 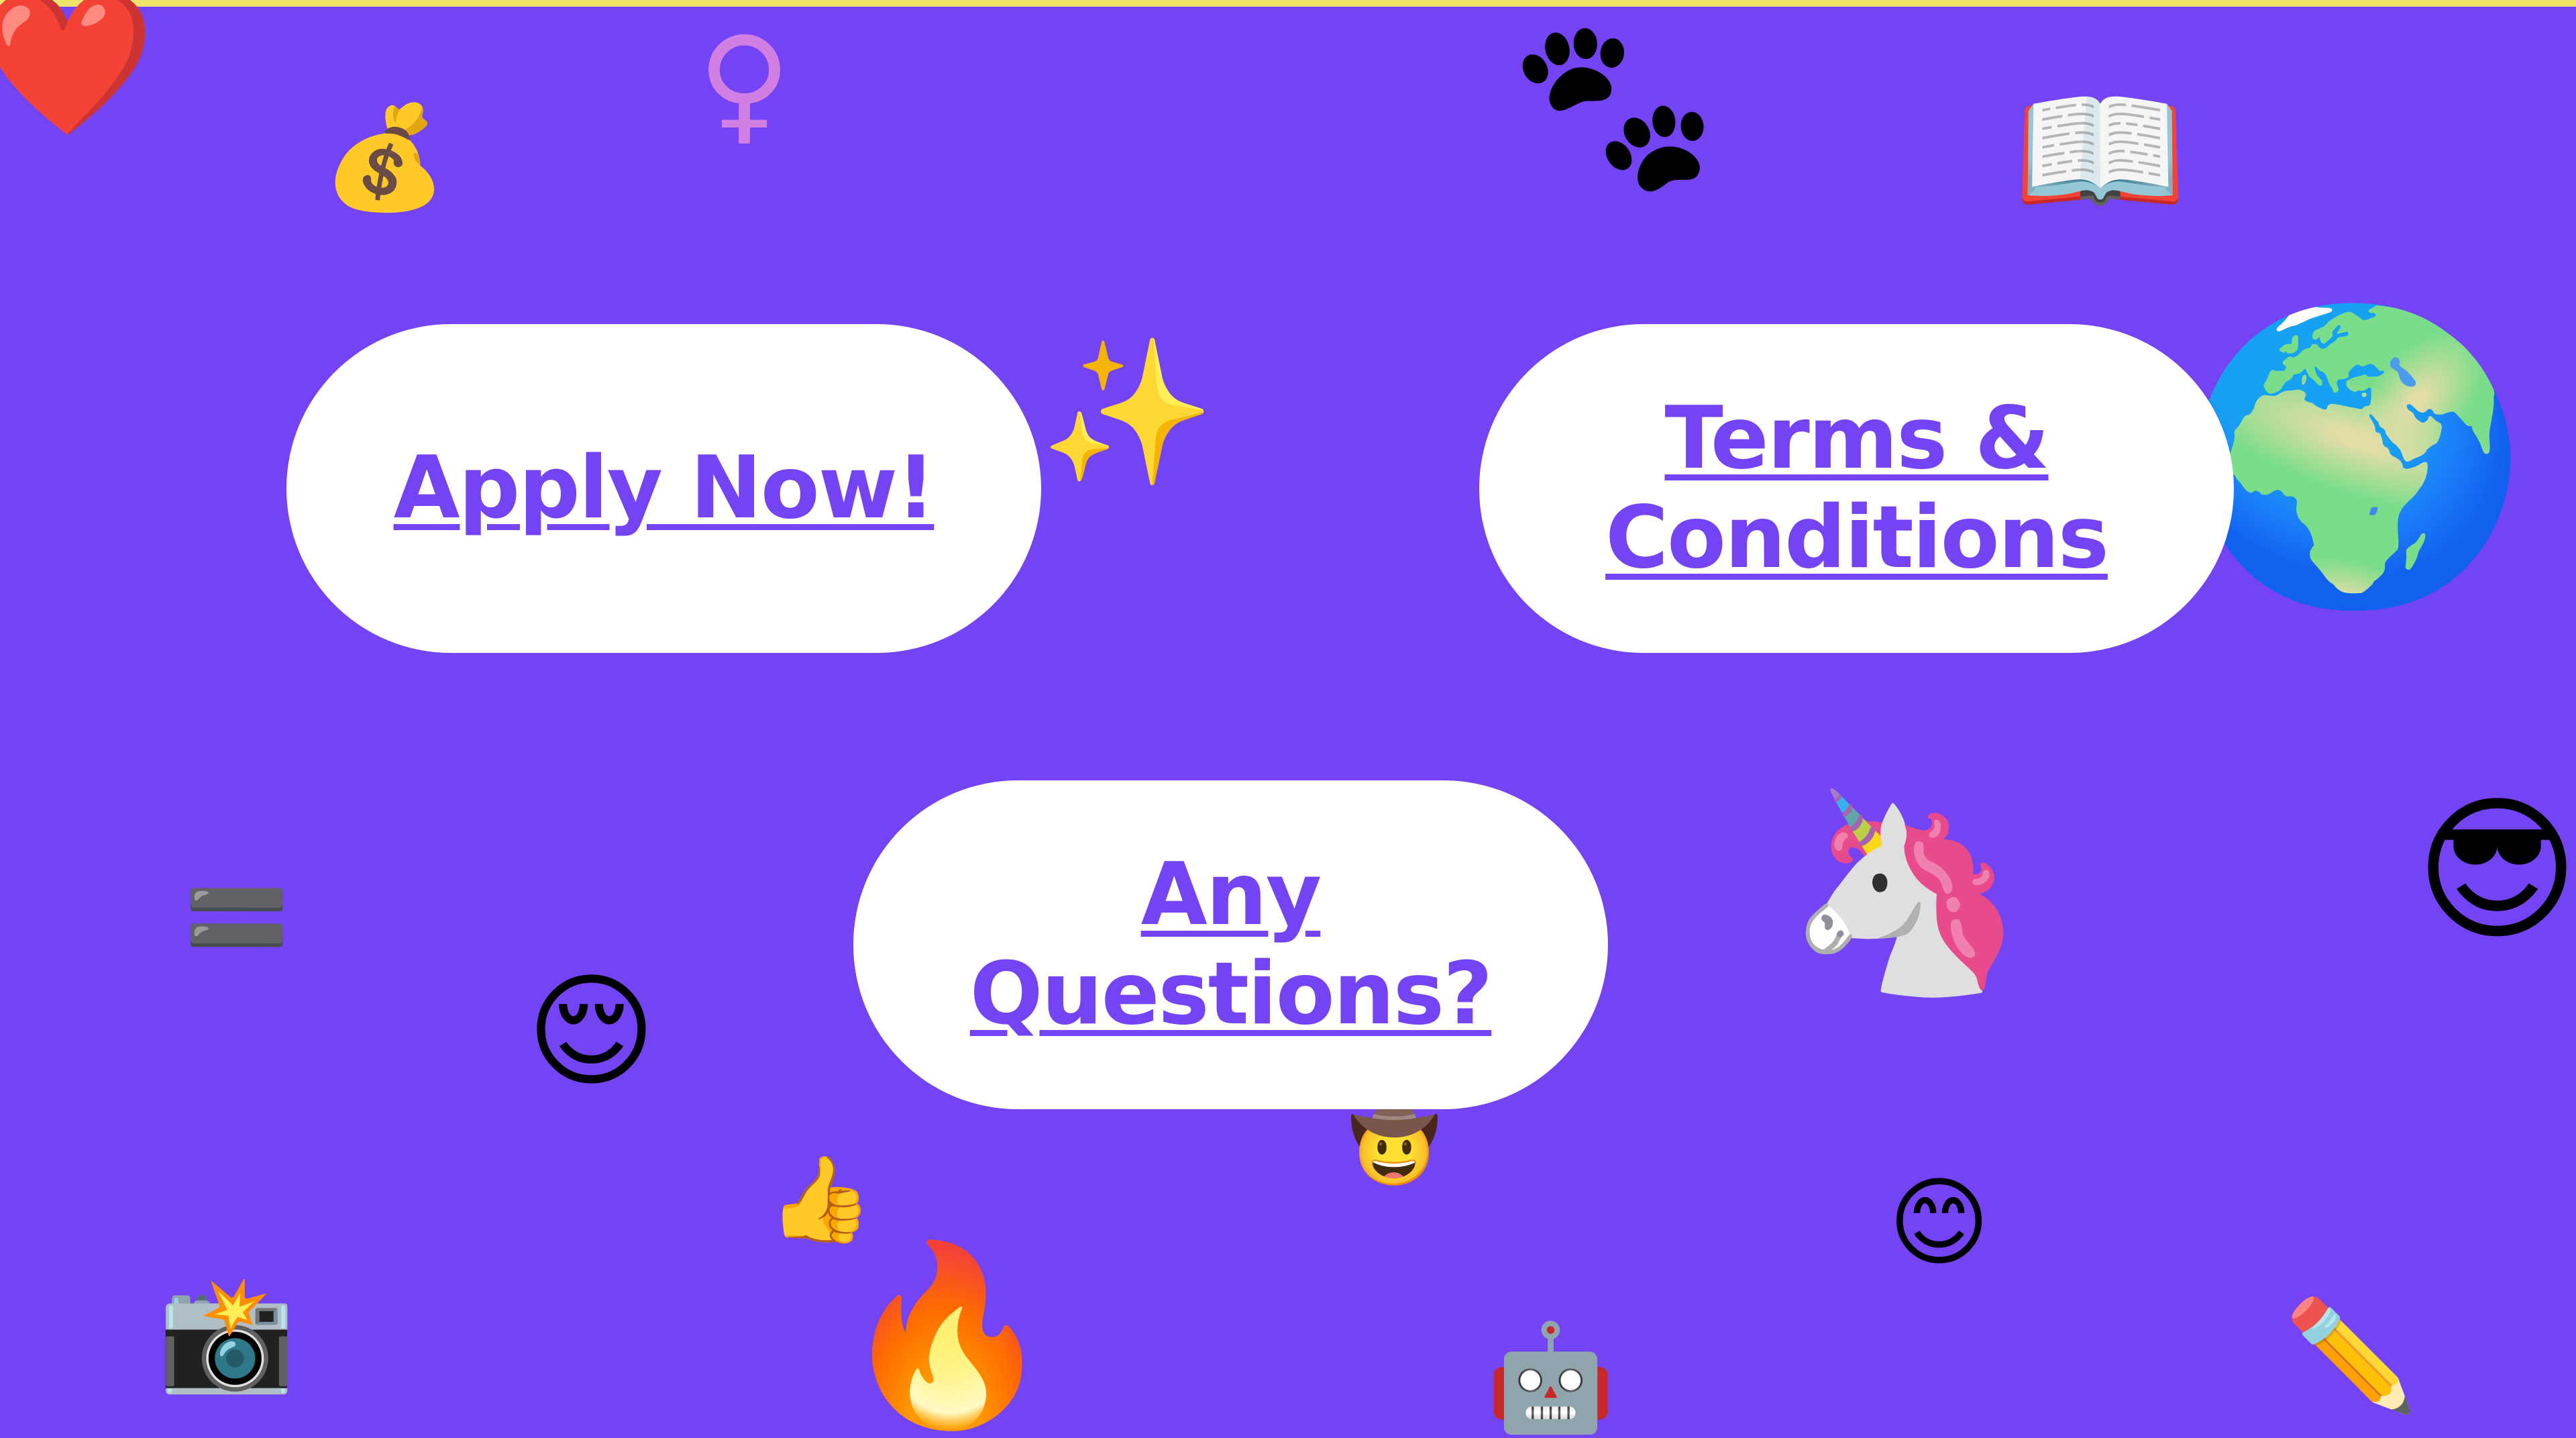 I want to click on globe-icon: 🌍, so click(x=2355, y=456).